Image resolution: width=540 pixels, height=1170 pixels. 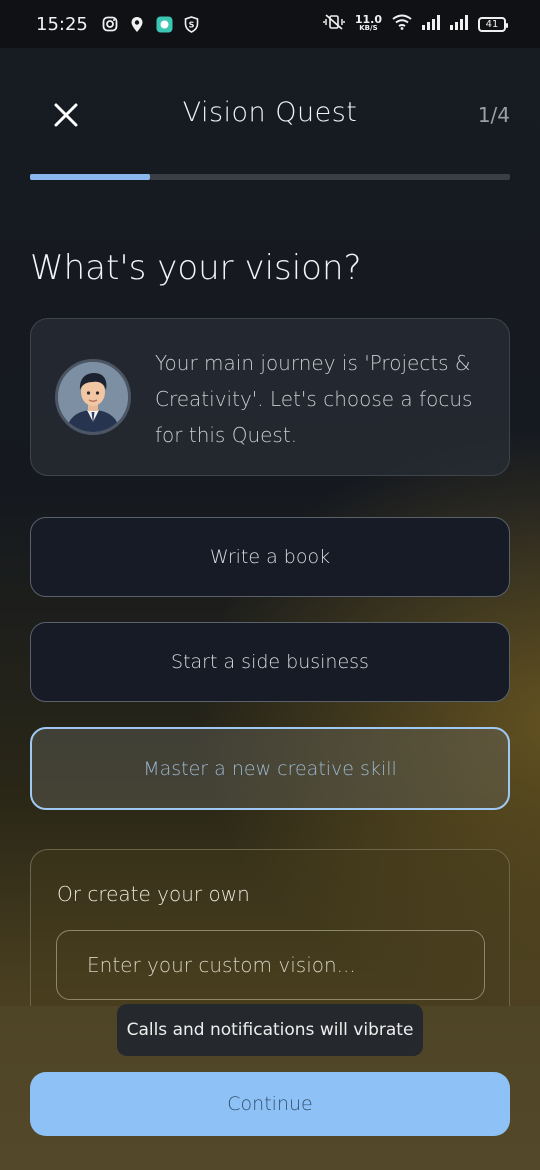 What do you see at coordinates (153, 894) in the screenshot?
I see `custom-vision-label: Or create your own` at bounding box center [153, 894].